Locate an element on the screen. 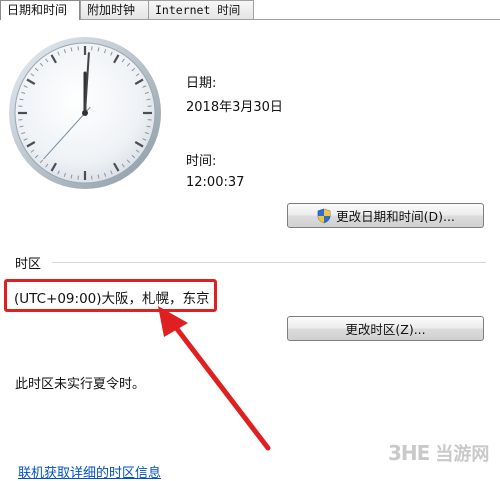  uac-shield-icon is located at coordinates (324, 216).